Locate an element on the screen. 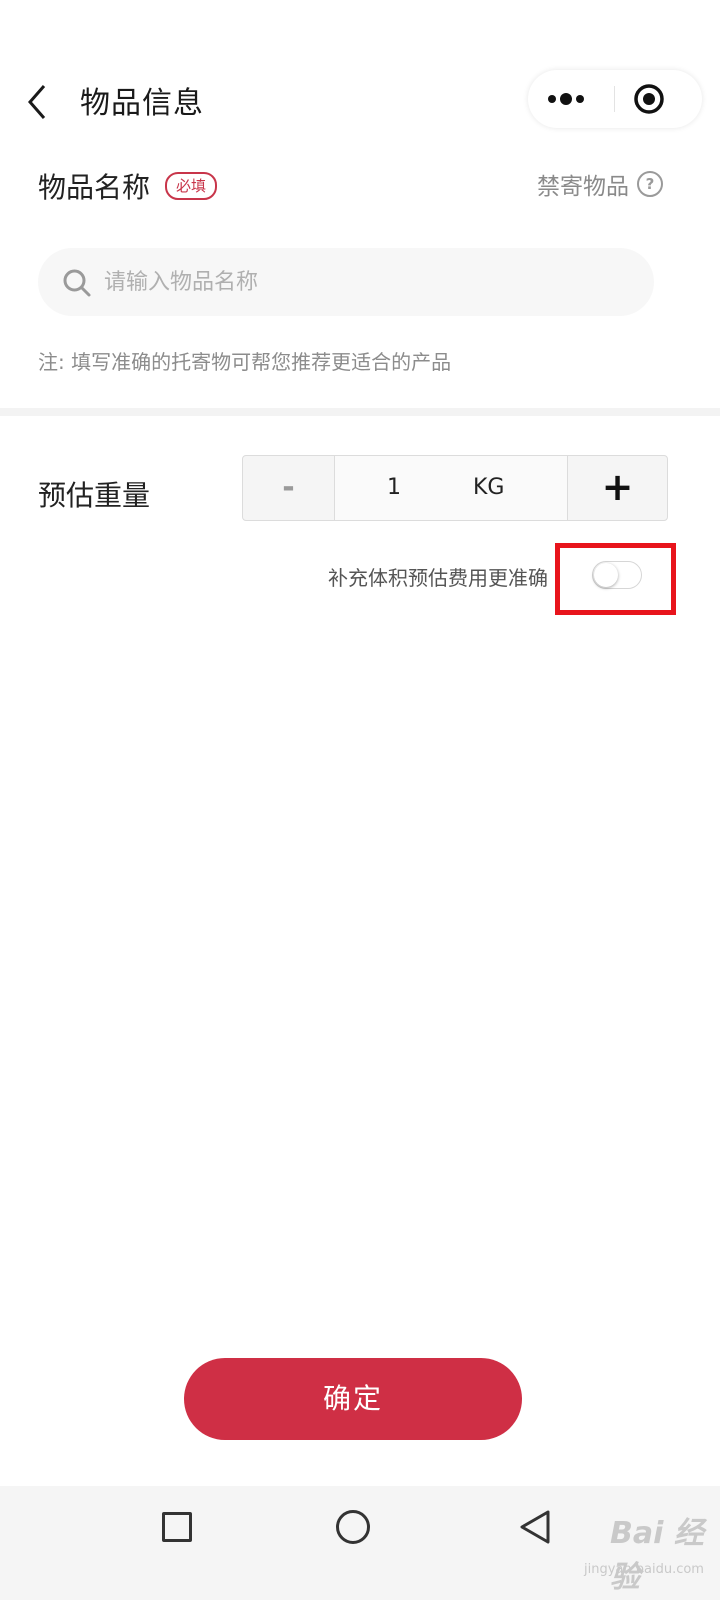  weight-label: 预估重量 is located at coordinates (94, 495).